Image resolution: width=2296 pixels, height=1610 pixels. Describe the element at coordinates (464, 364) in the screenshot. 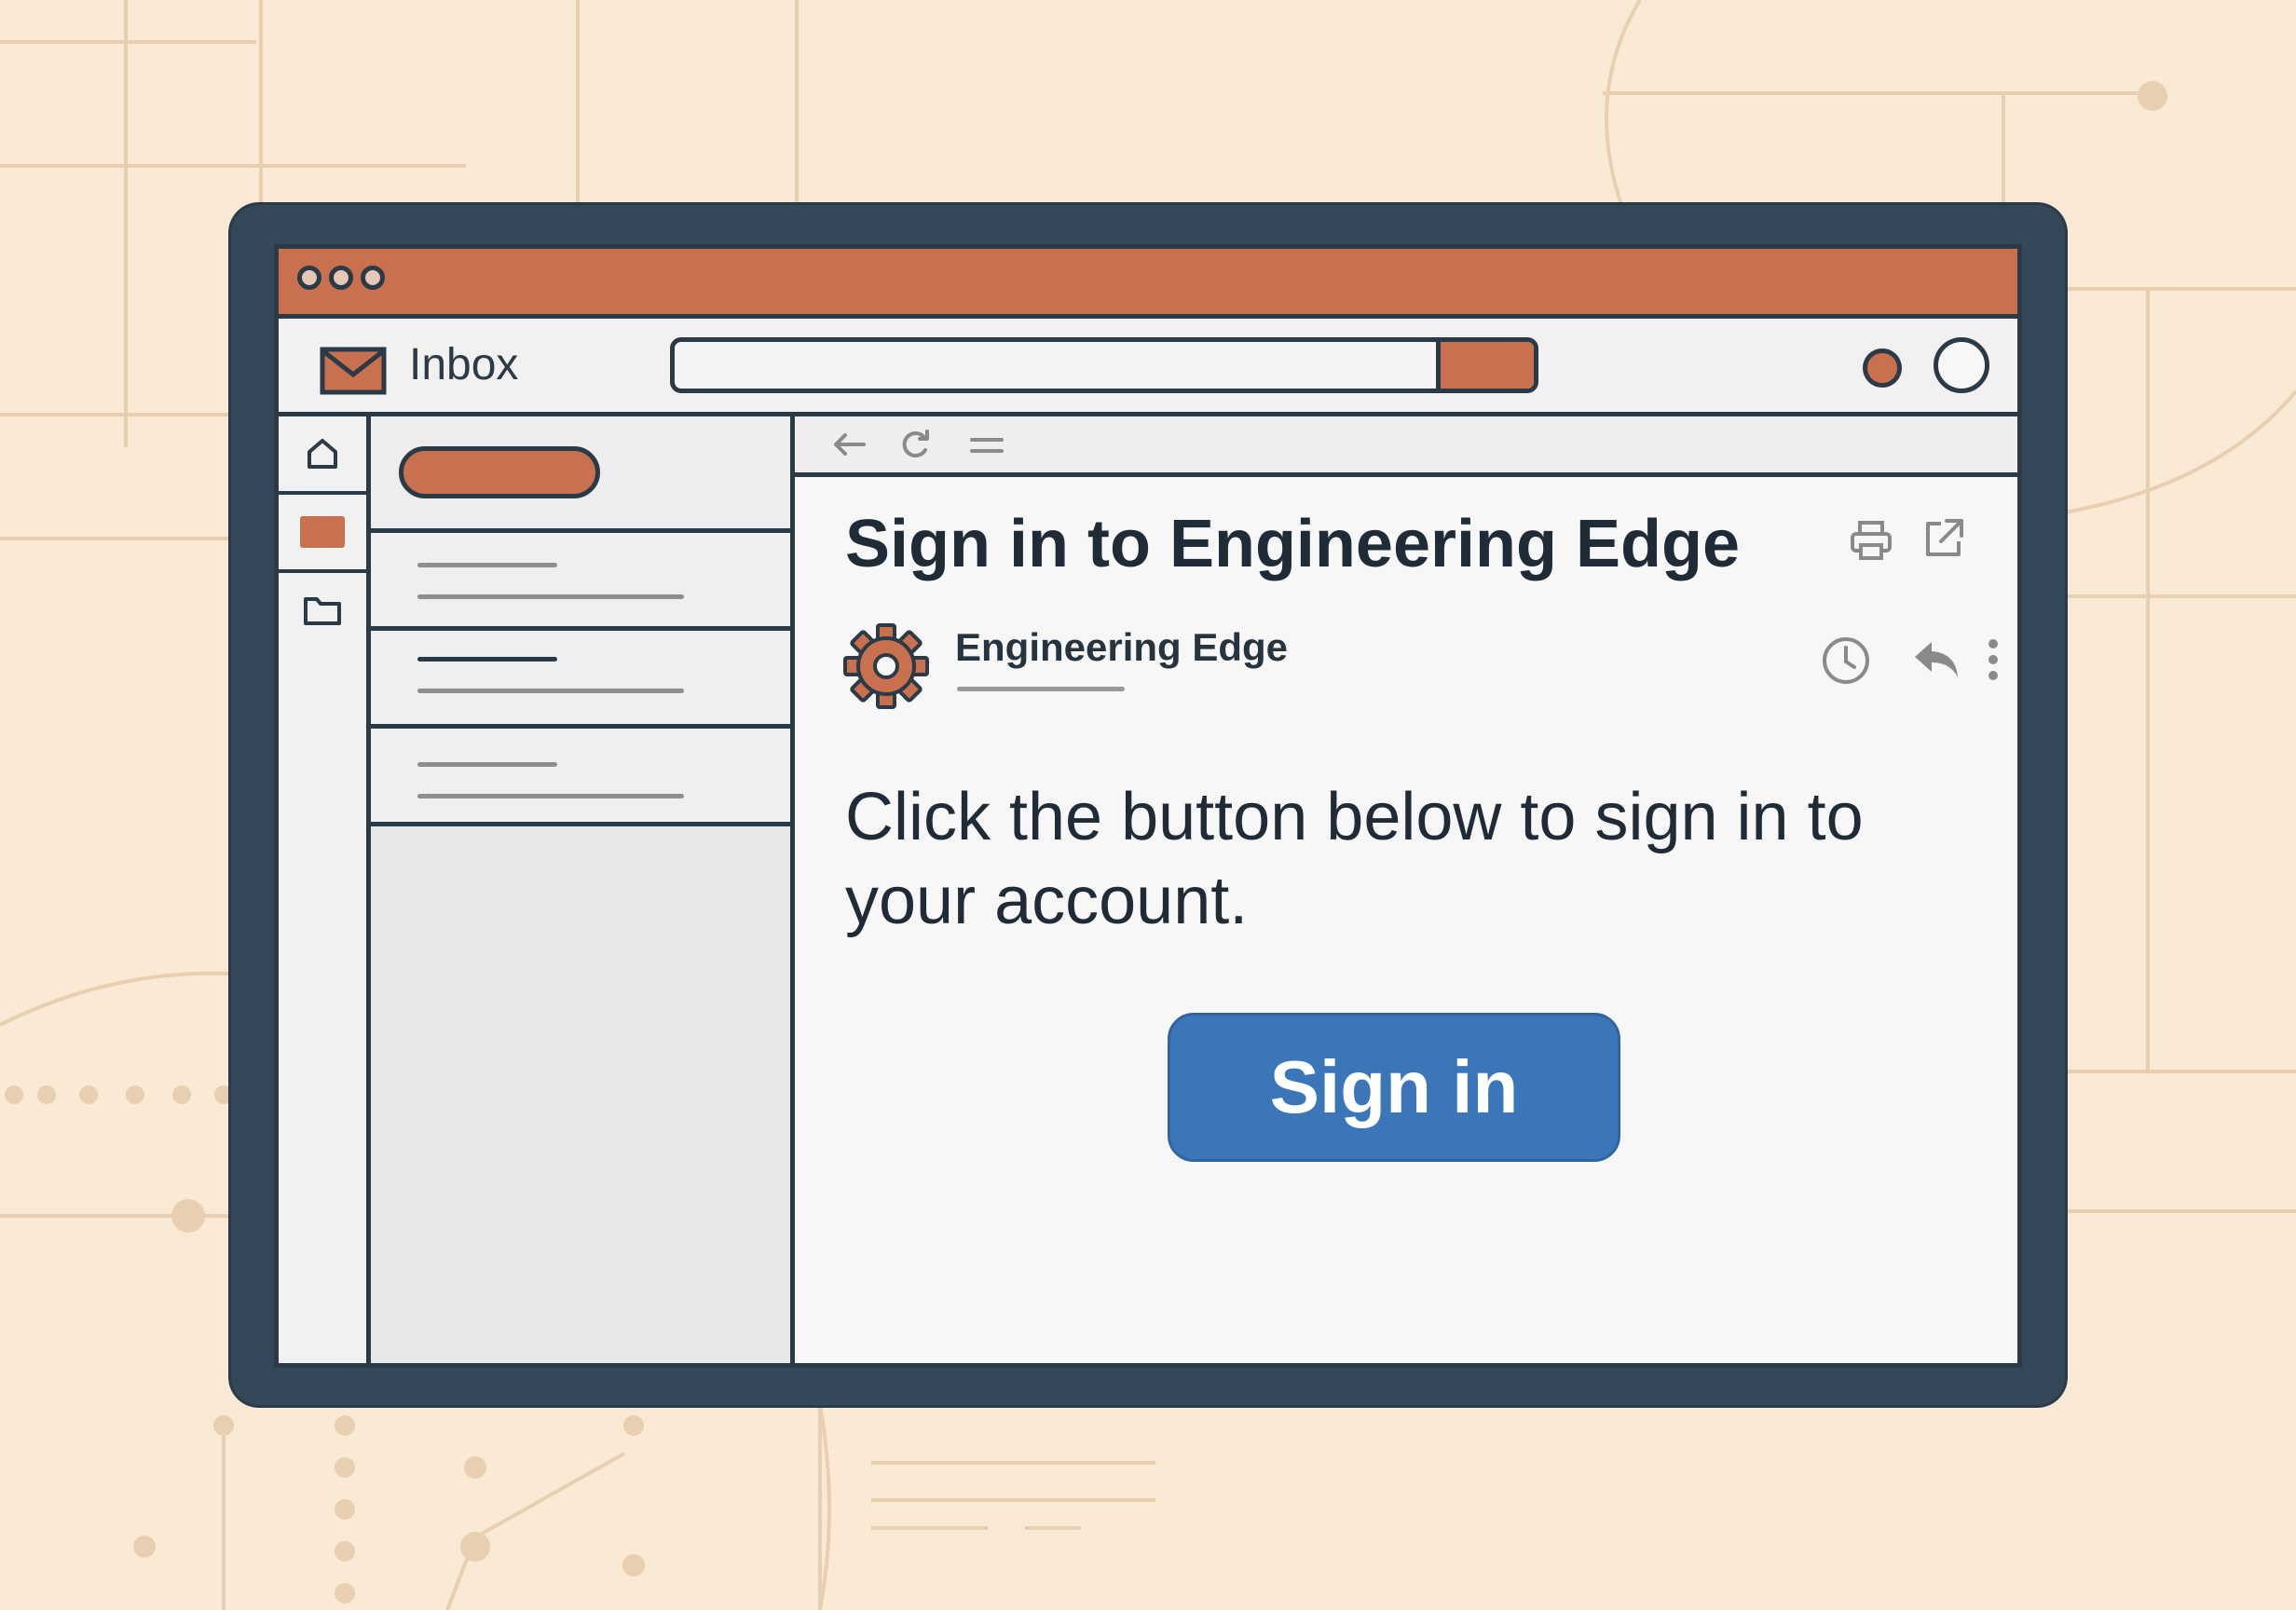

I see `app-title: Inbox` at that location.